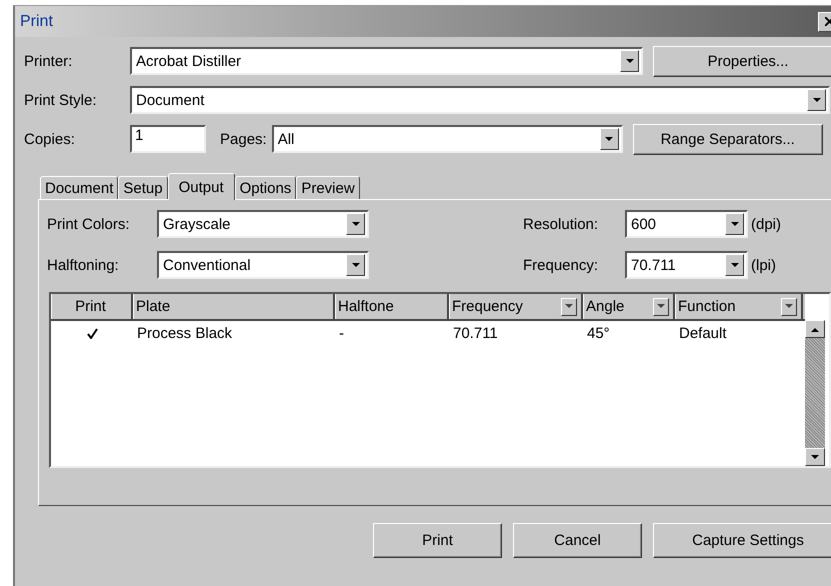 This screenshot has width=831, height=586. Describe the element at coordinates (815, 329) in the screenshot. I see `caret-up-icon` at that location.